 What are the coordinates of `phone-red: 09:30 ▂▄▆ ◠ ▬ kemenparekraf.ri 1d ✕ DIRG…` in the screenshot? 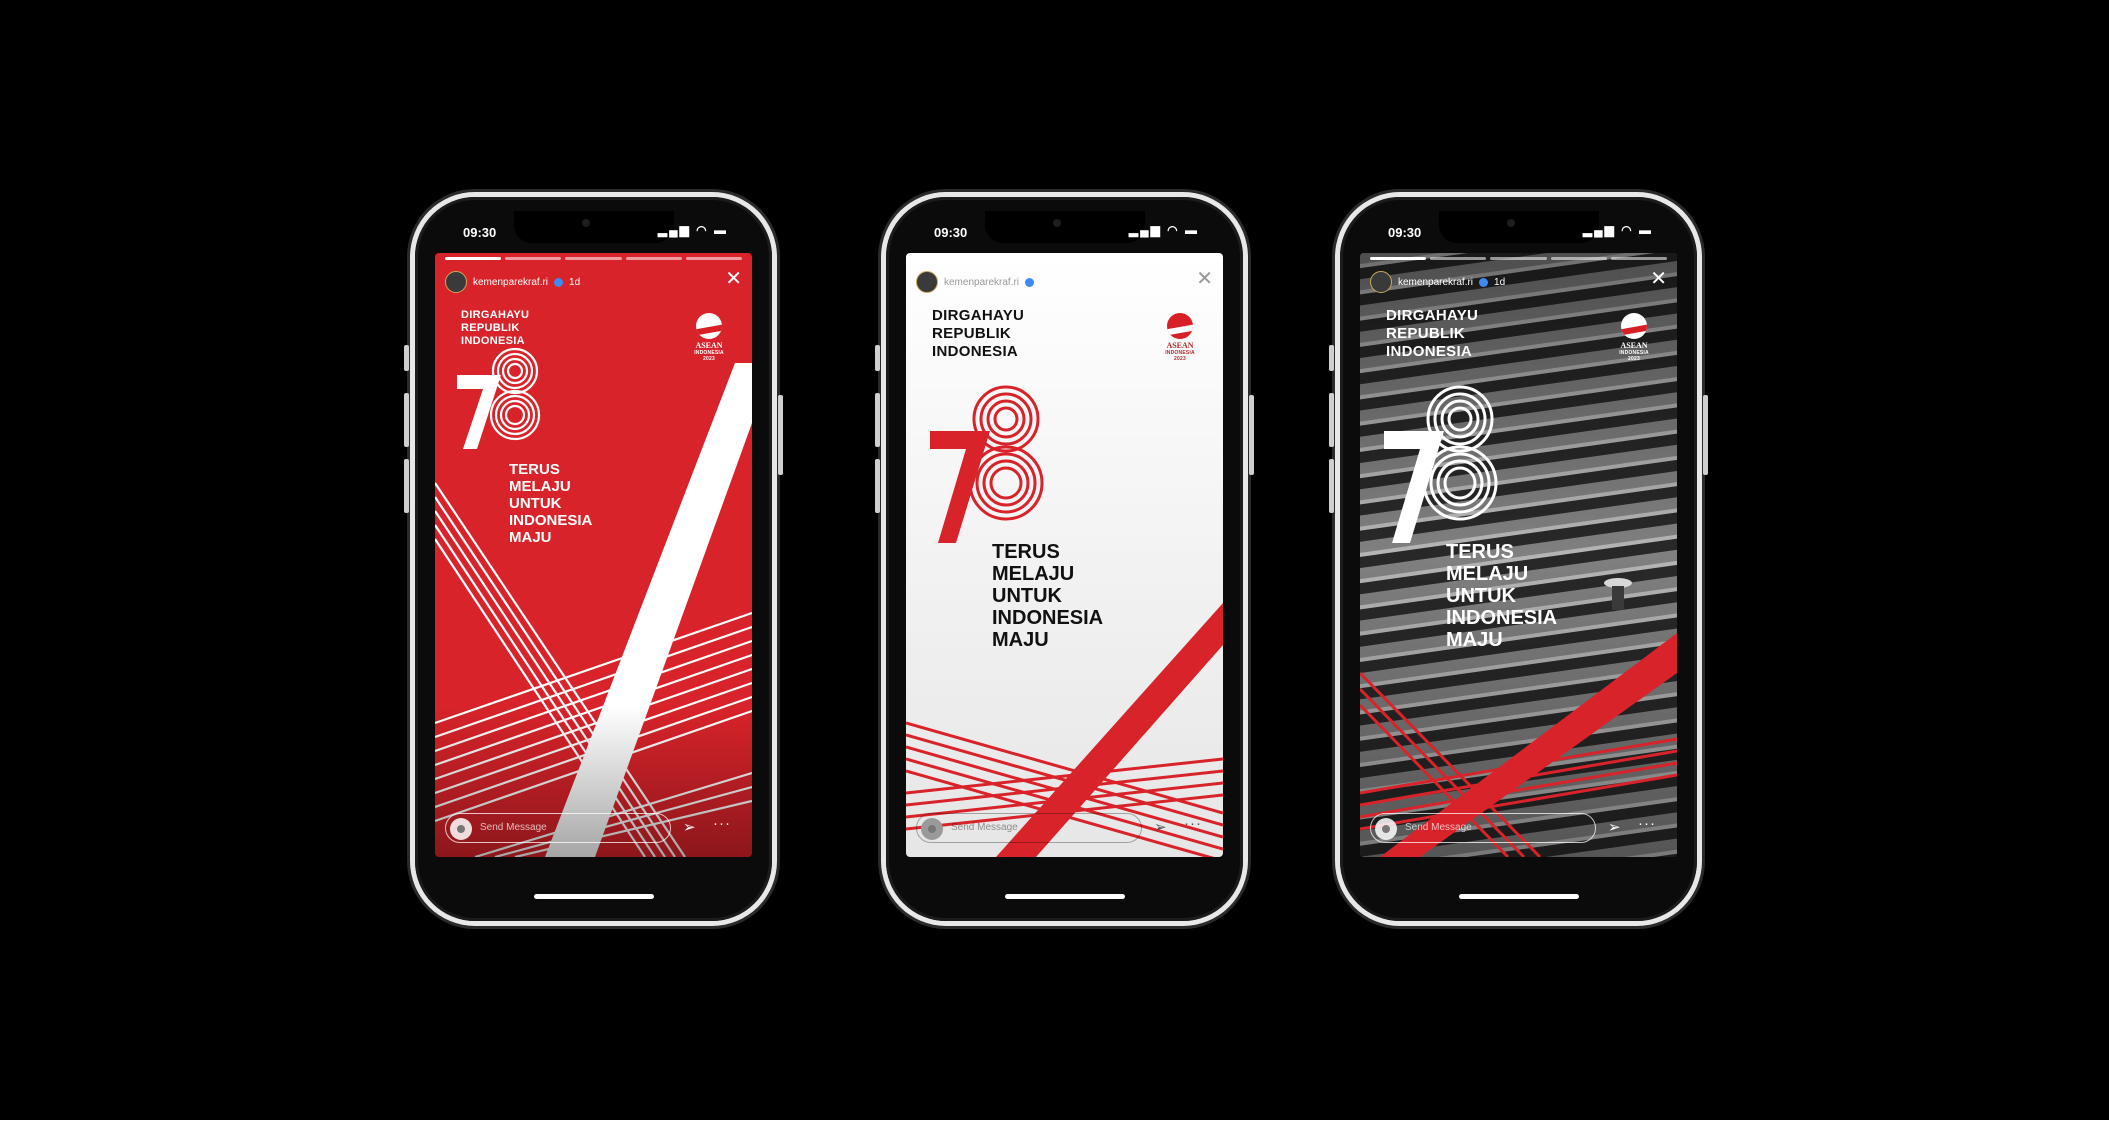 It's located at (593, 559).